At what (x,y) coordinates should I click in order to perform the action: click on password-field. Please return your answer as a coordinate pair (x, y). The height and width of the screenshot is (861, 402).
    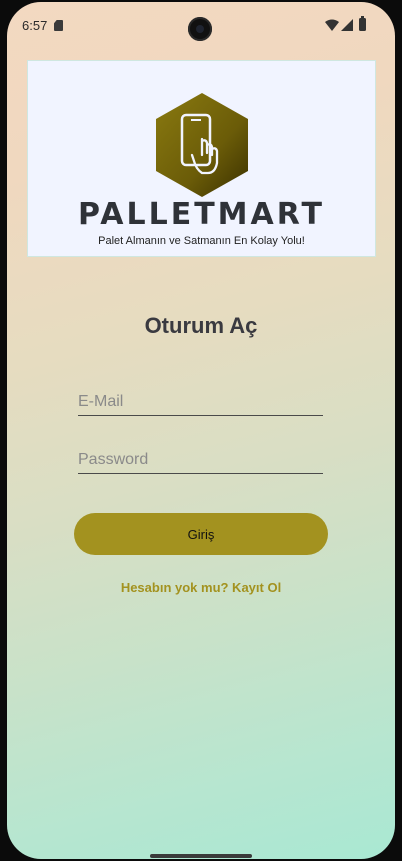
    Looking at the image, I should click on (200, 460).